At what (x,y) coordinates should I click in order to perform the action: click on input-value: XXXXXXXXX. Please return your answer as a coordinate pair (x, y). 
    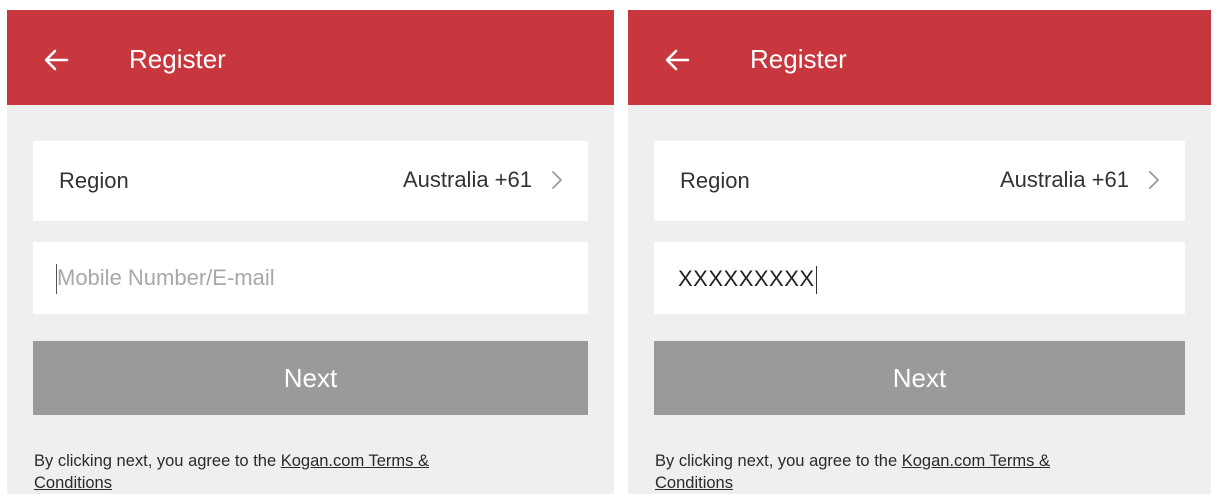
    Looking at the image, I should click on (746, 278).